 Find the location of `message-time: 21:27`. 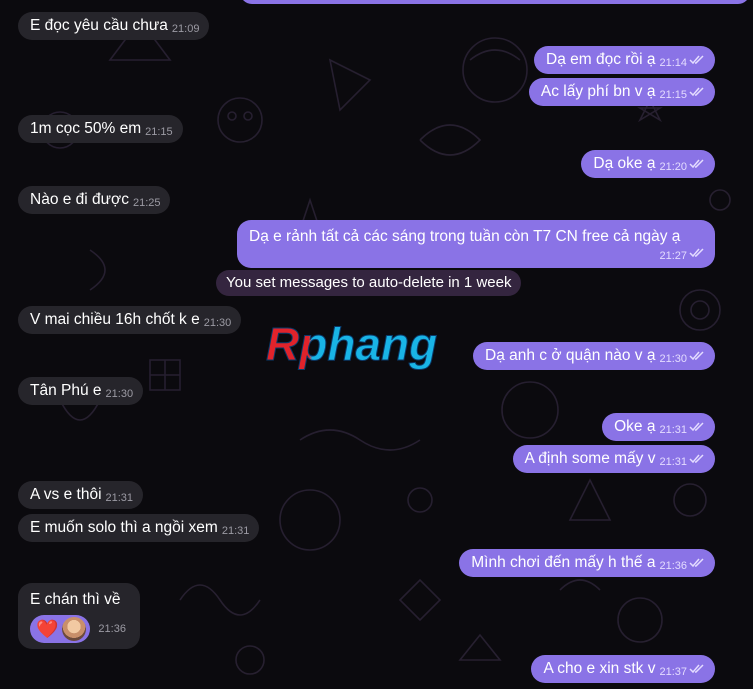

message-time: 21:27 is located at coordinates (673, 256).